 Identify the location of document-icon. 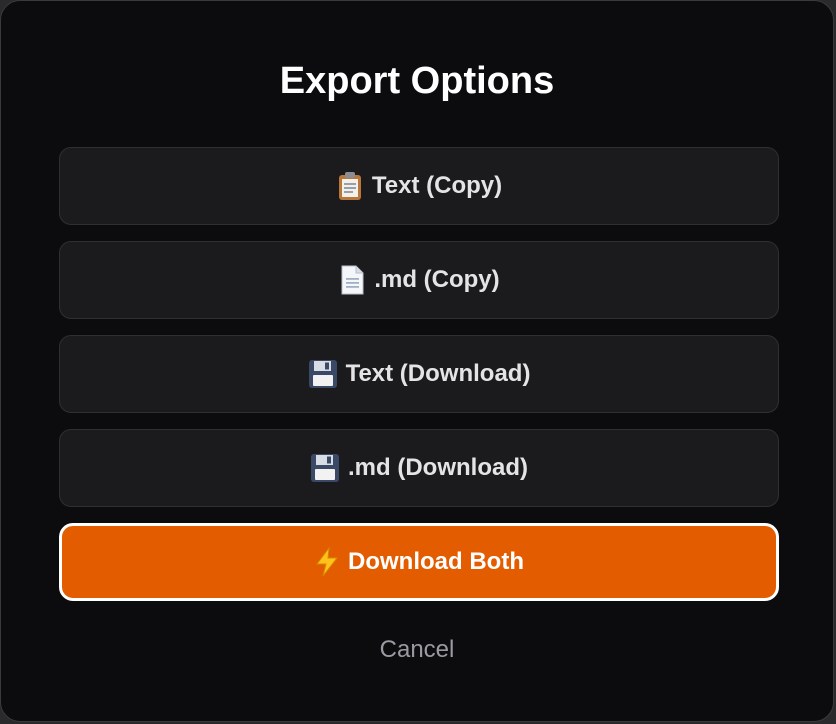
(352, 280).